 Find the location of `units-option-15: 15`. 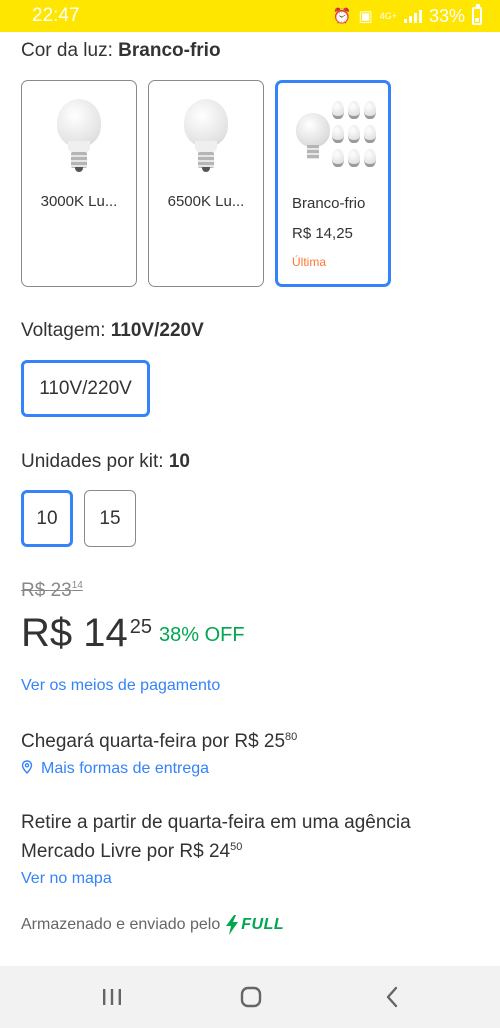

units-option-15: 15 is located at coordinates (110, 518).